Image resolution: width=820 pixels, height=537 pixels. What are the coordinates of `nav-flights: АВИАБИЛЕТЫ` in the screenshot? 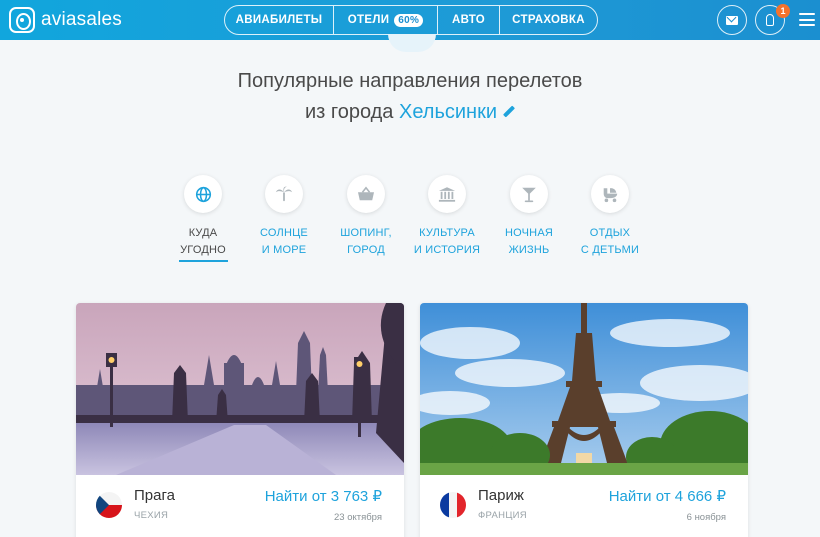 It's located at (279, 20).